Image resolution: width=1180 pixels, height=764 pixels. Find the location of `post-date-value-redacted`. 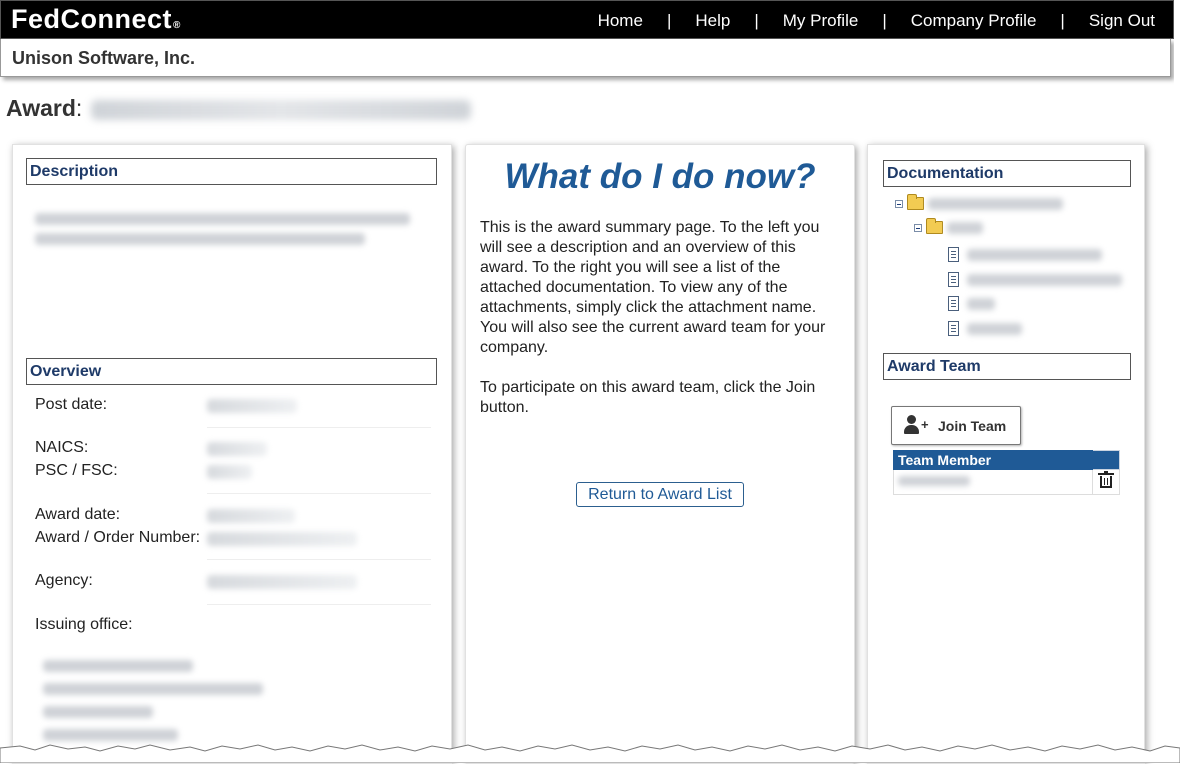

post-date-value-redacted is located at coordinates (252, 406).